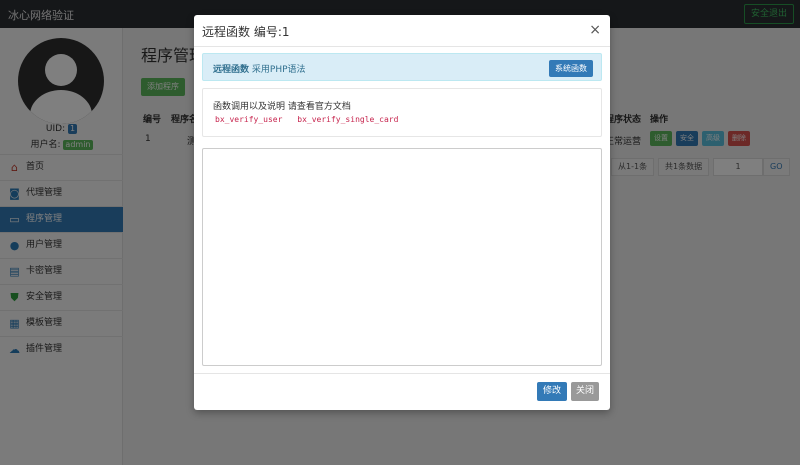 The height and width of the screenshot is (465, 800). I want to click on close-icon: ×, so click(595, 30).